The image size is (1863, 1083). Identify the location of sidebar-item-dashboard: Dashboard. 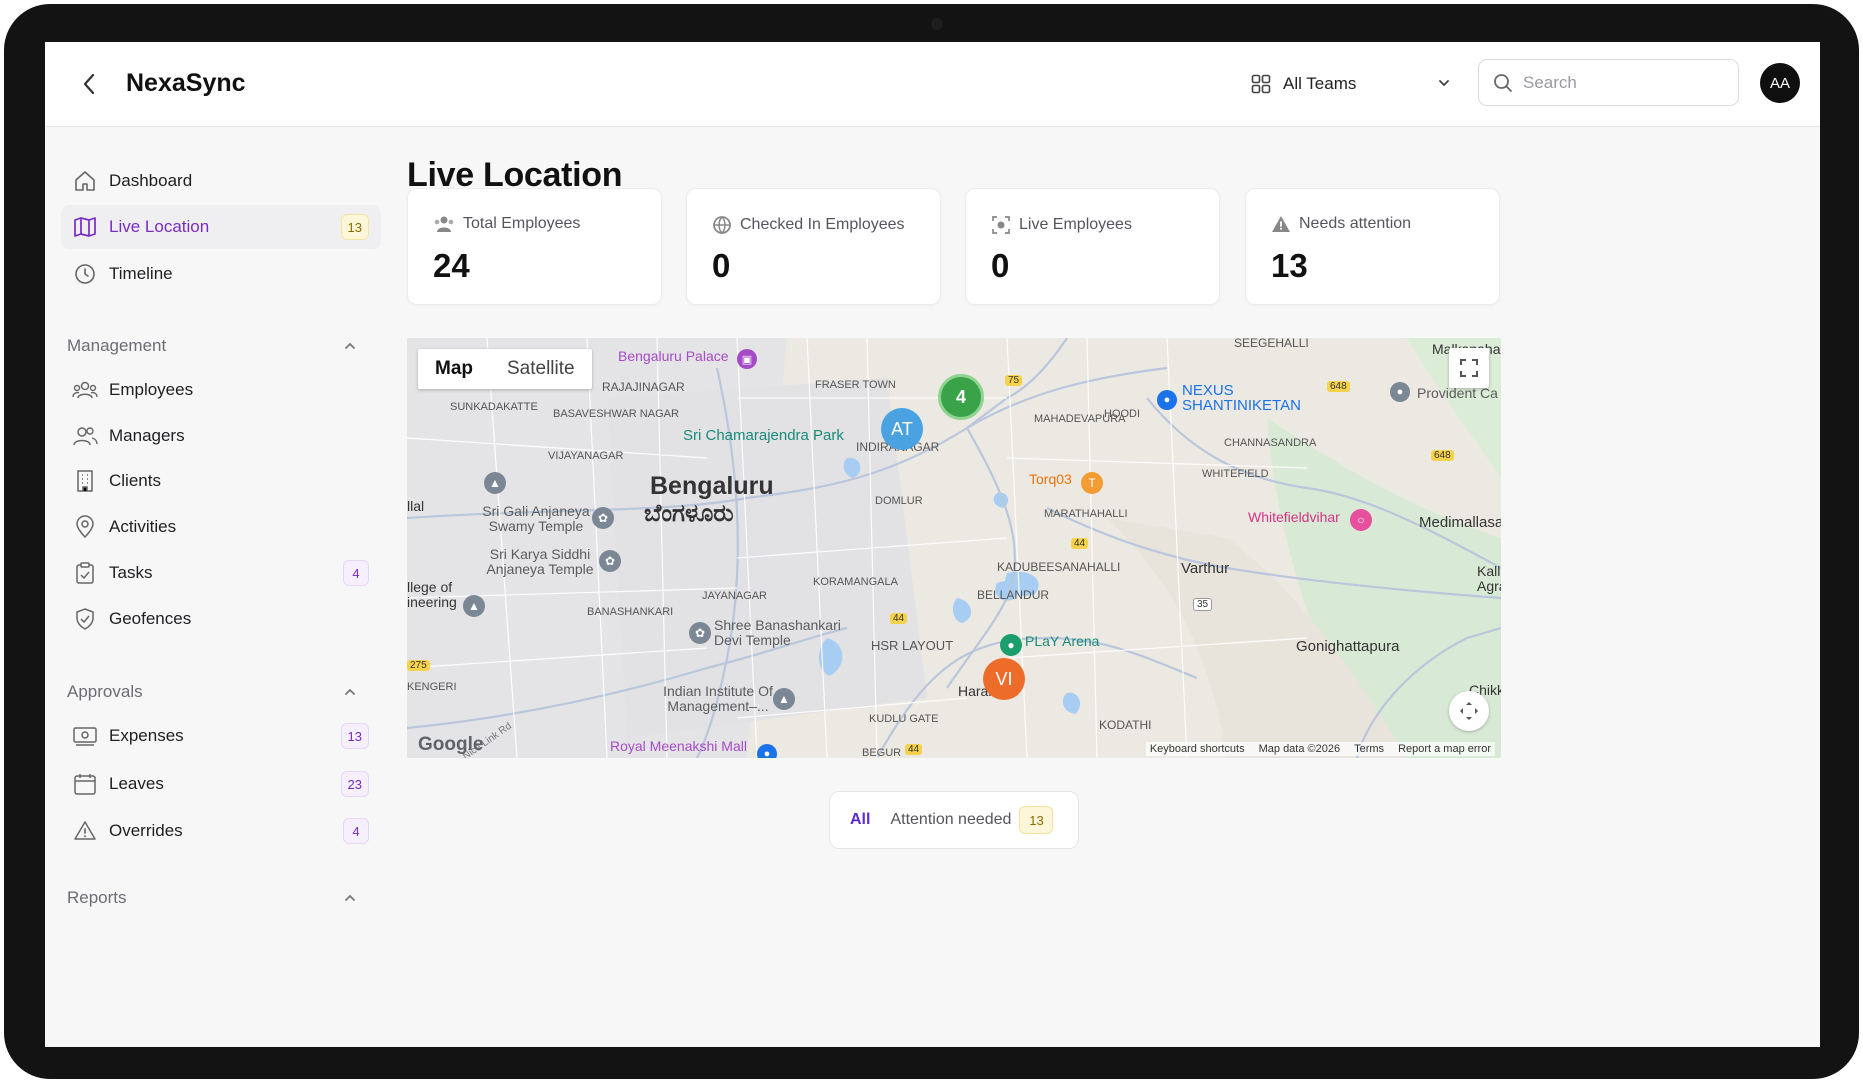
(221, 181).